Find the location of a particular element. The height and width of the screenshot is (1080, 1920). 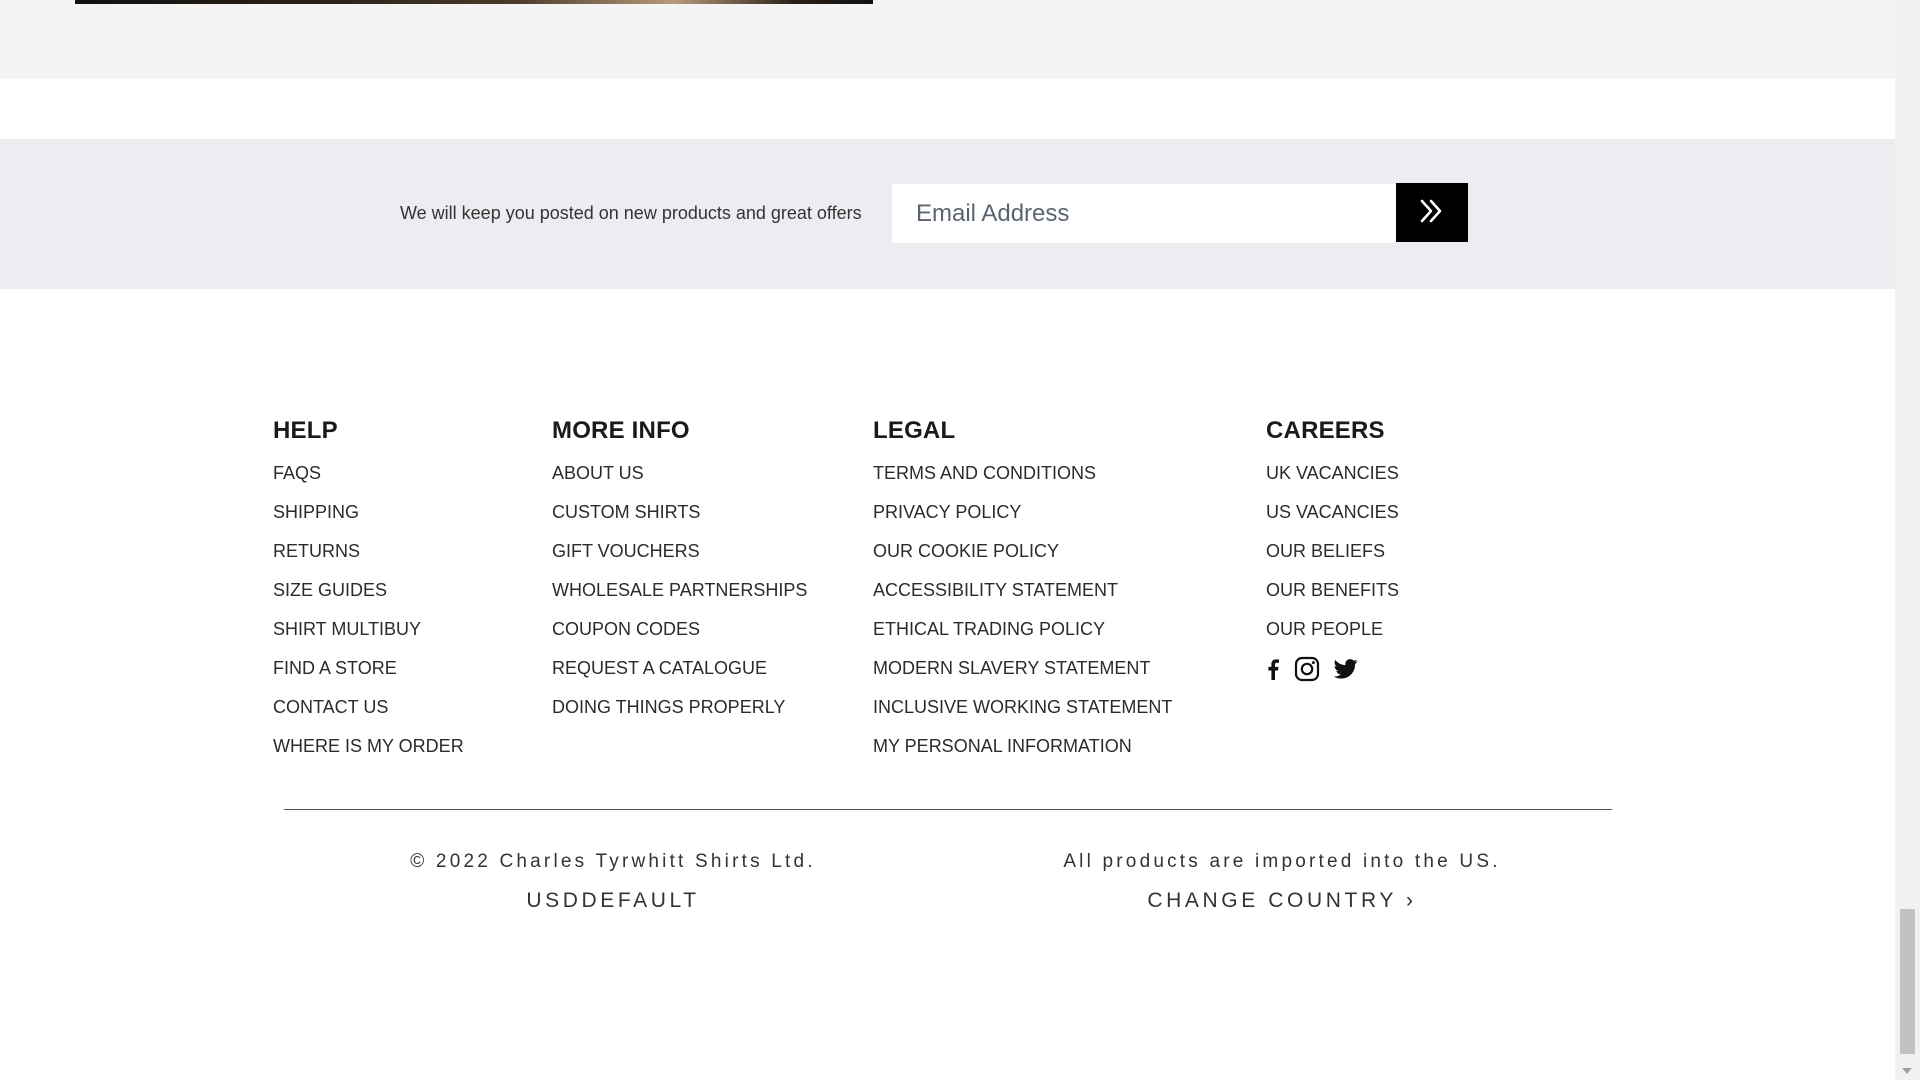

scroll-down-arrow-icon is located at coordinates (1907, 1071).